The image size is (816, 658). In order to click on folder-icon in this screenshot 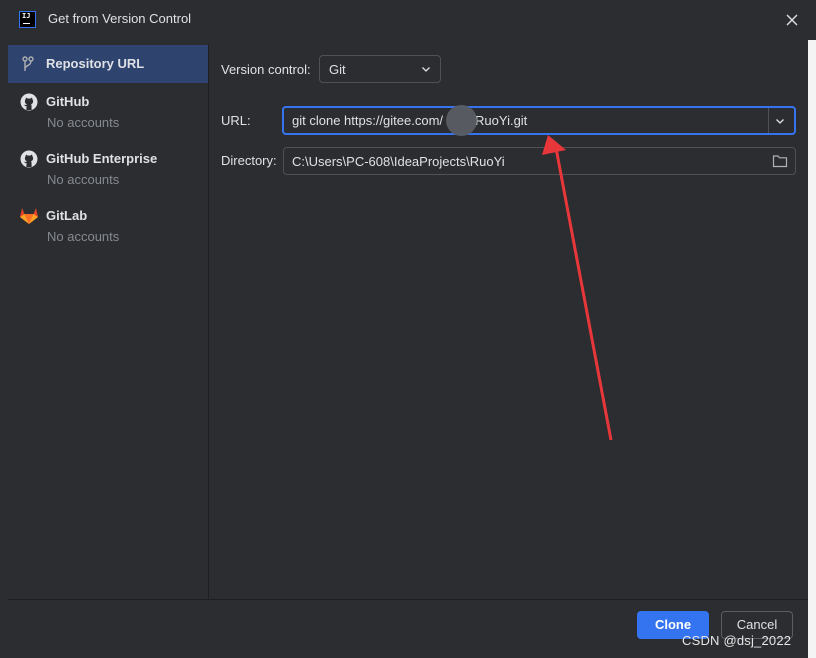, I will do `click(780, 161)`.